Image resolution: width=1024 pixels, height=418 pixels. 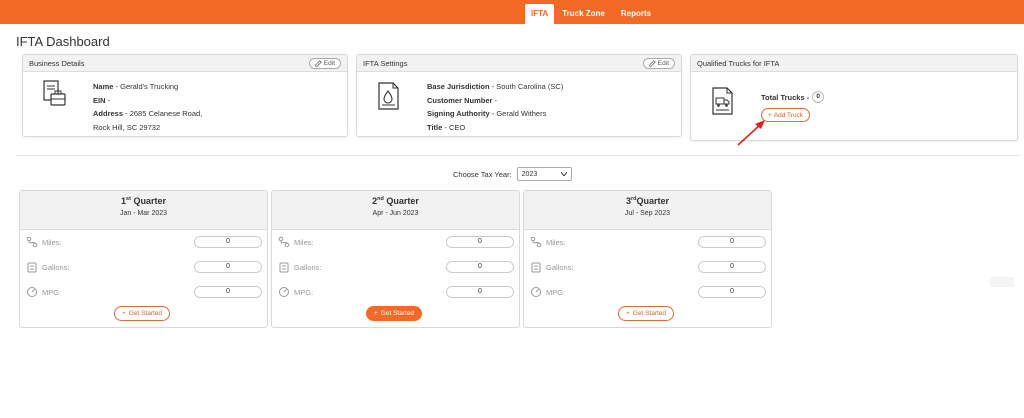 What do you see at coordinates (63, 41) in the screenshot?
I see `page-title: IFTA Dashboard` at bounding box center [63, 41].